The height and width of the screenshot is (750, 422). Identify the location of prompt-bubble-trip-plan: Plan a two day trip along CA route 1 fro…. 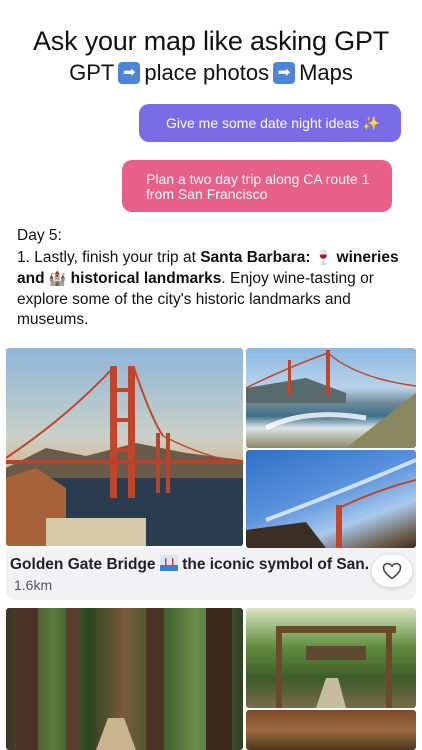
(257, 186).